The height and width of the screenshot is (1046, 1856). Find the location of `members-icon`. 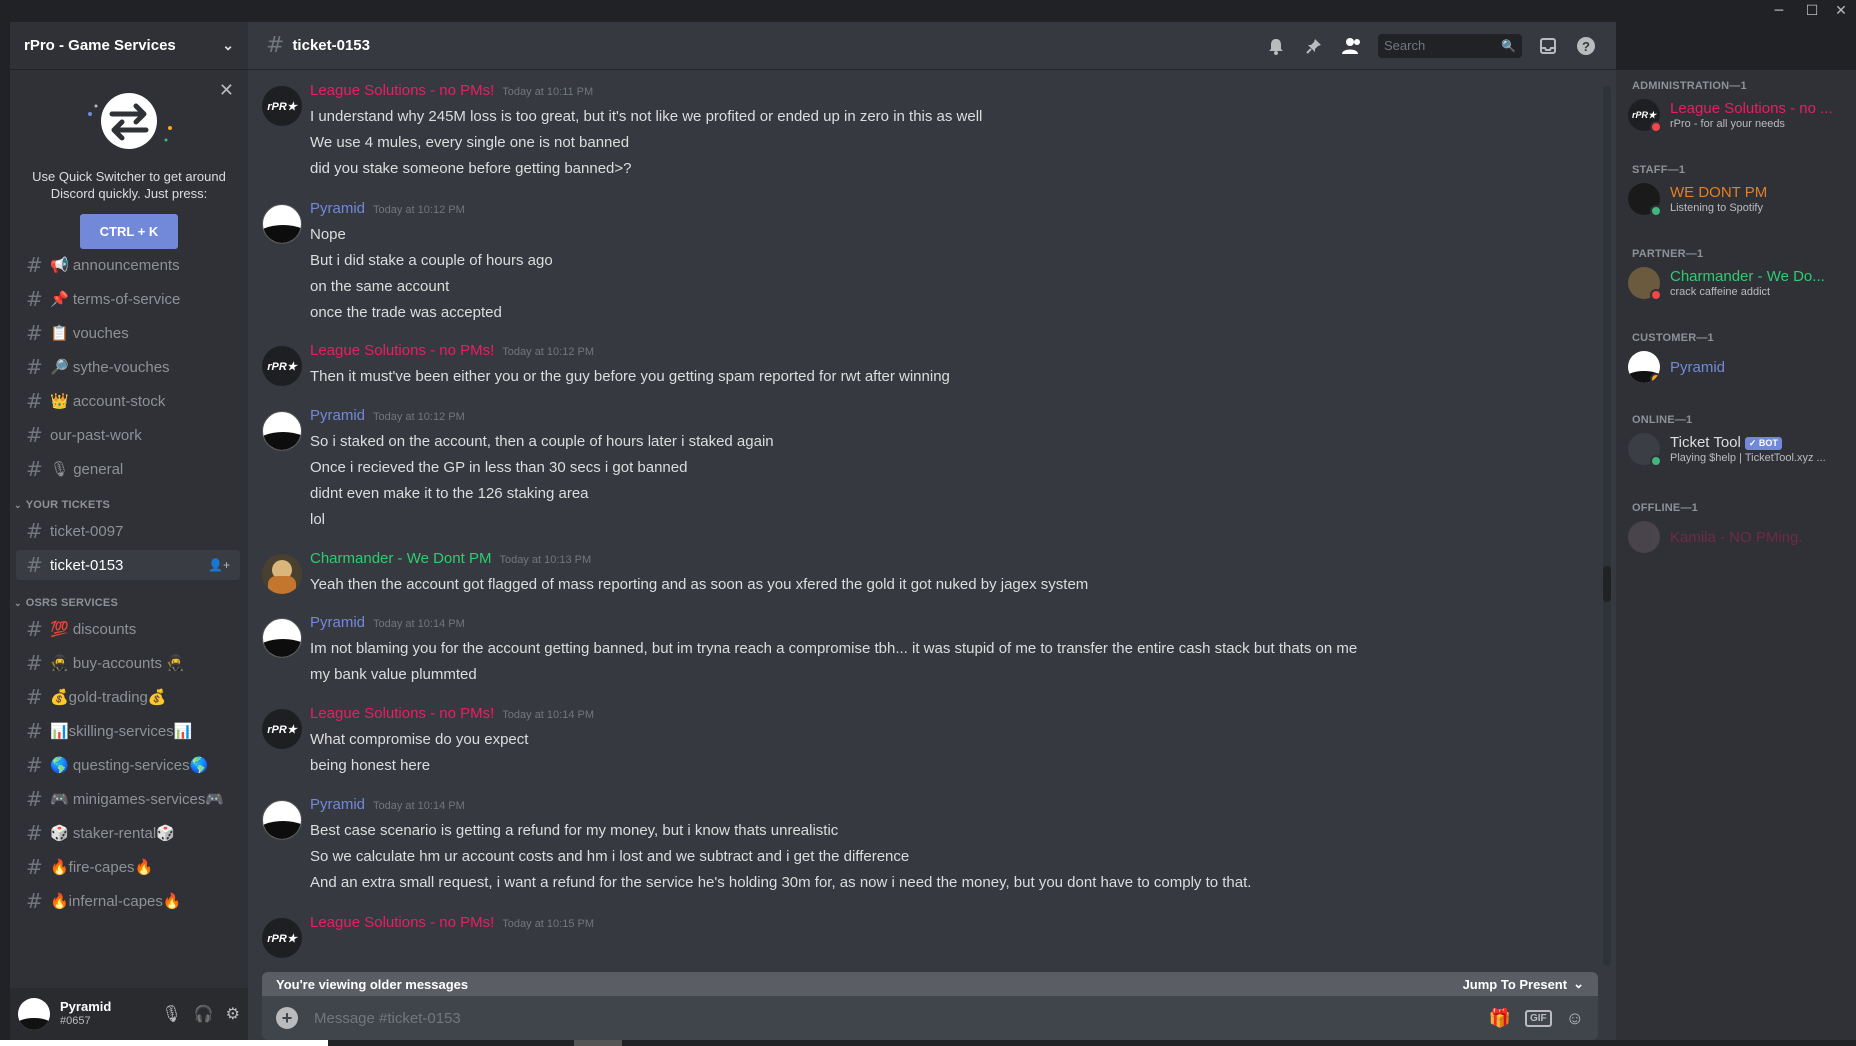

members-icon is located at coordinates (1352, 46).